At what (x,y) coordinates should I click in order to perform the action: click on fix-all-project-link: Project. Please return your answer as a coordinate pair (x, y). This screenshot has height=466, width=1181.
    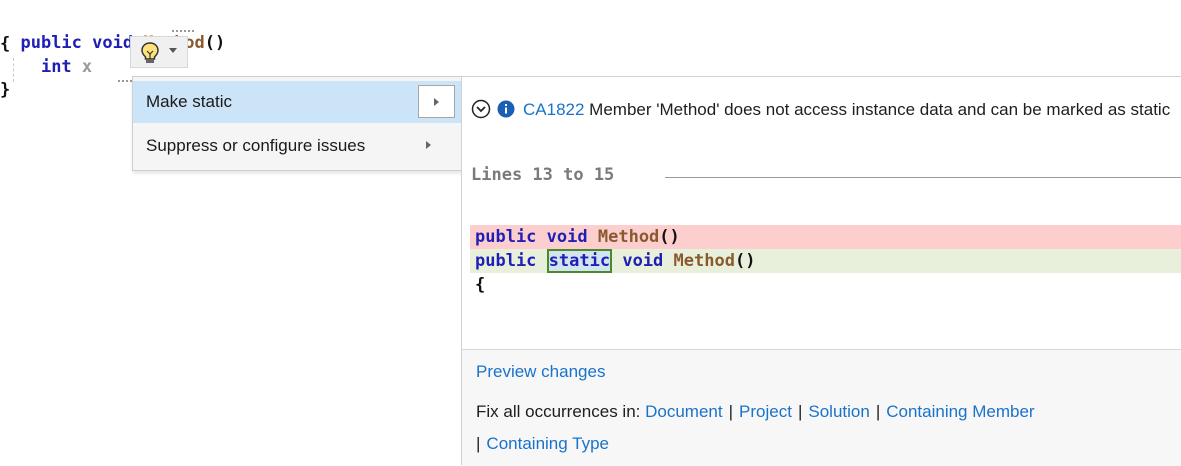
    Looking at the image, I should click on (765, 411).